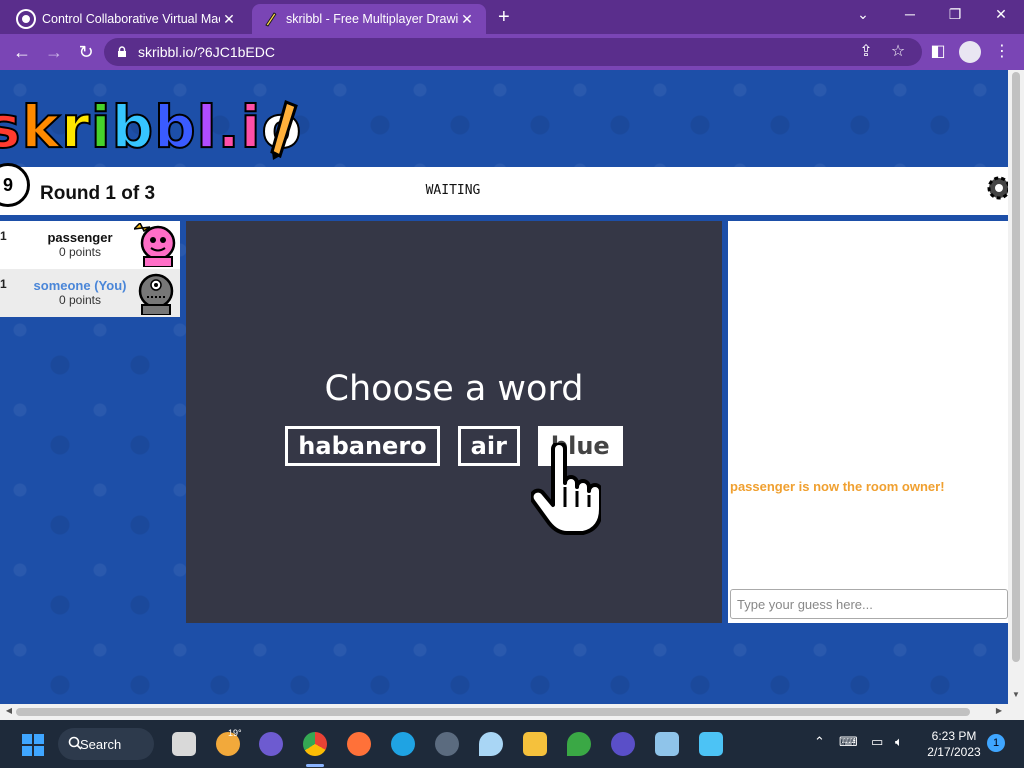 The width and height of the screenshot is (1024, 768). Describe the element at coordinates (869, 604) in the screenshot. I see `guess-input` at that location.